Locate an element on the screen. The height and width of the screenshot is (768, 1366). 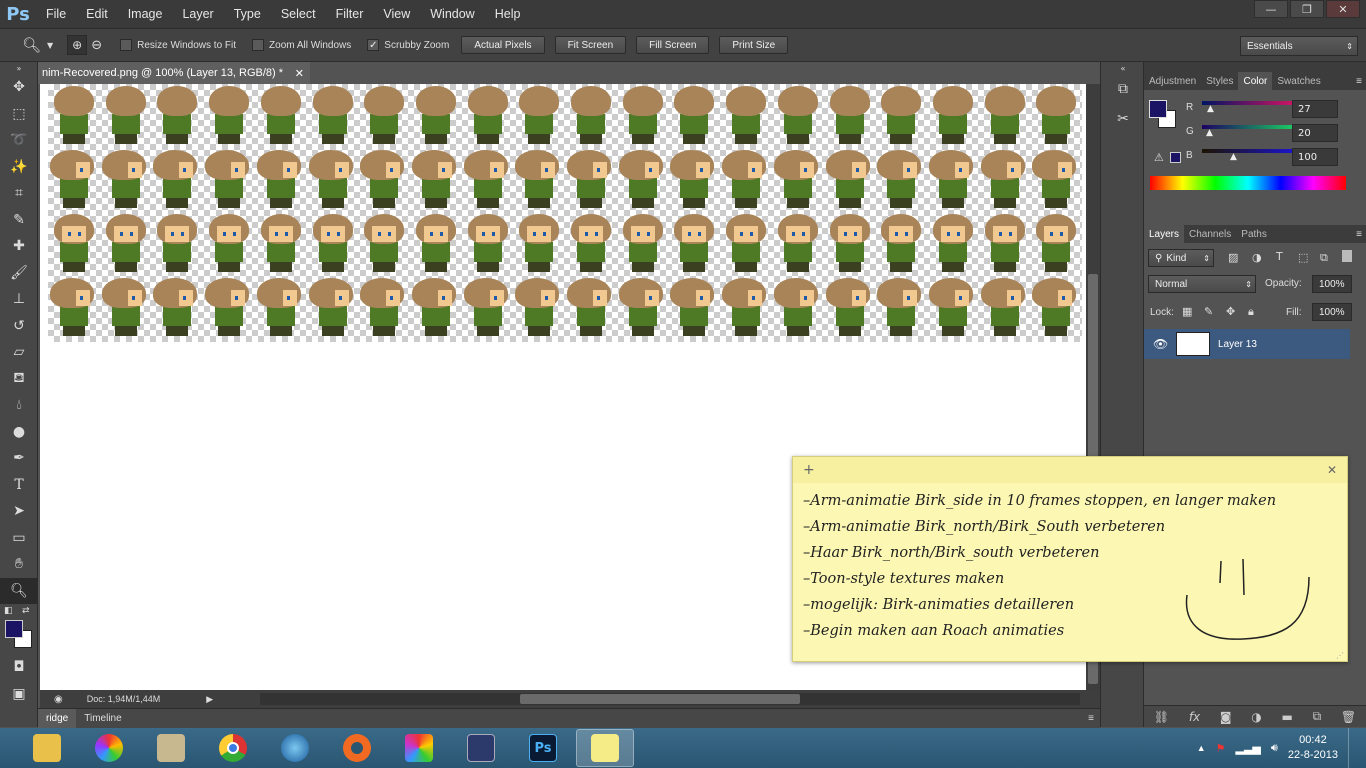
eraser-tool-icon: ▱ is located at coordinates (19, 352).